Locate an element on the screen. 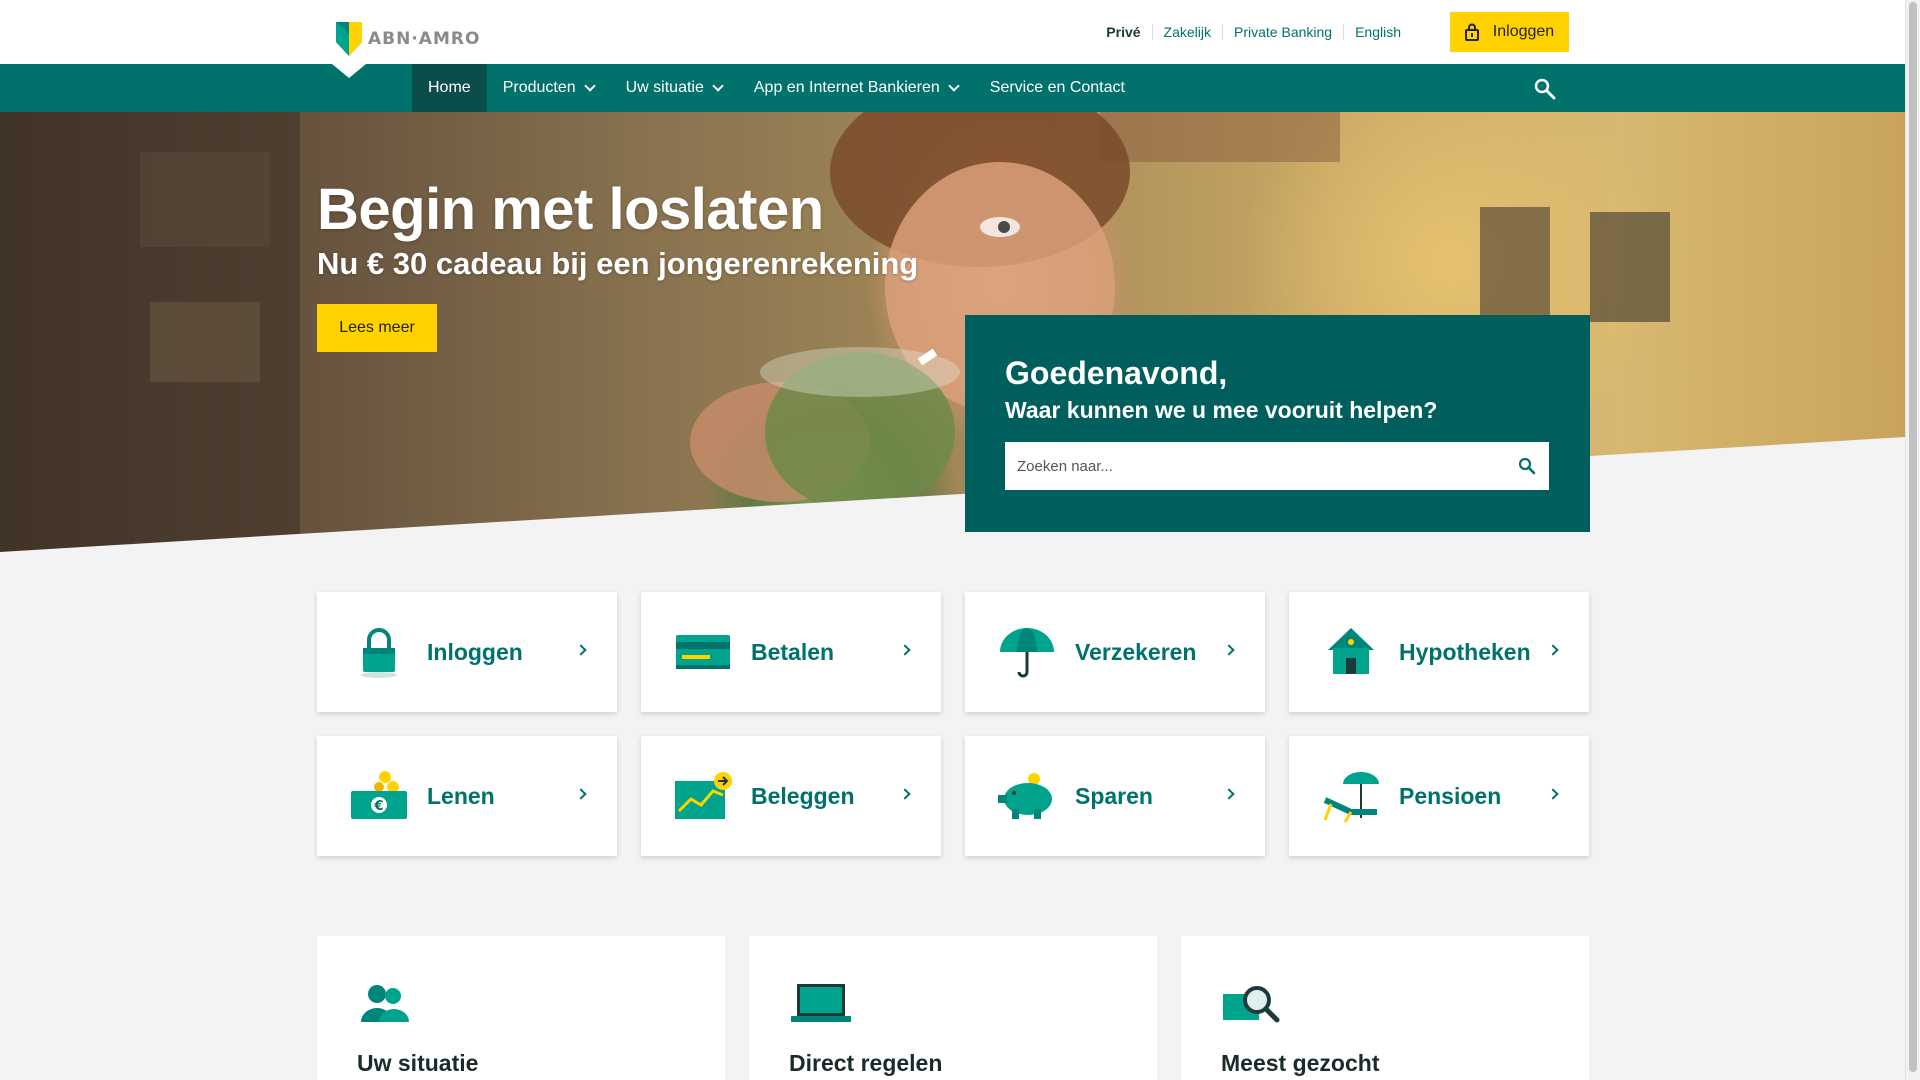 The image size is (1920, 1080). tile-beleggen: Beleggen is located at coordinates (791, 796).